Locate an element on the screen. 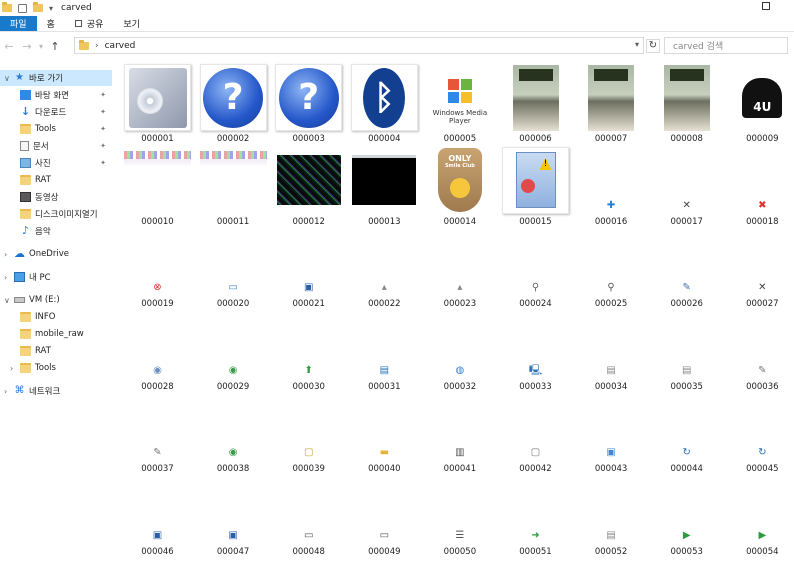 Image resolution: width=794 pixels, height=565 pixels. file-item: 000011 is located at coordinates (233, 185).